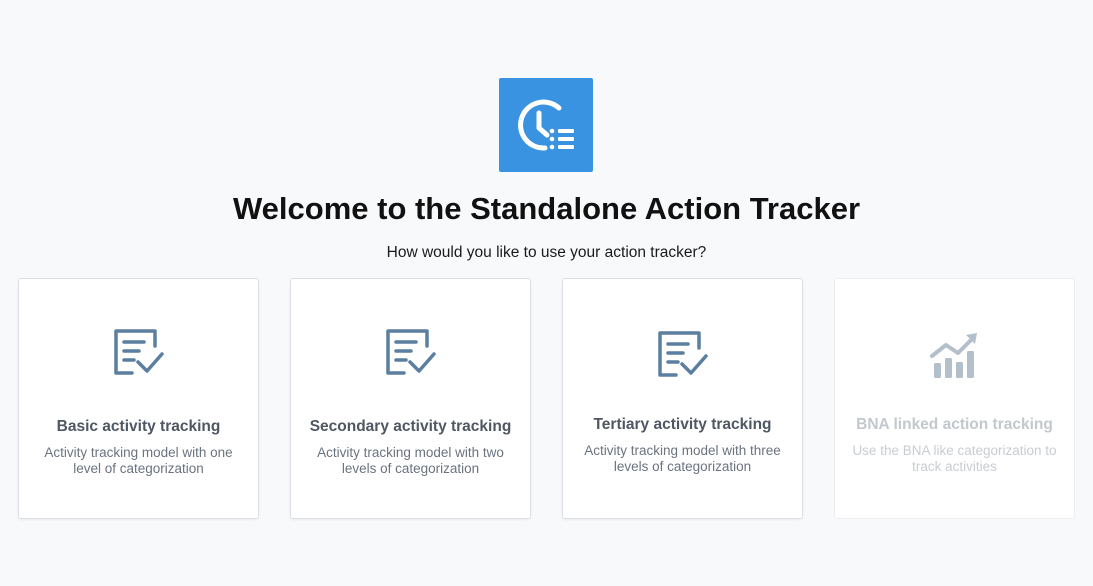 The height and width of the screenshot is (586, 1093). I want to click on option-title: Secondary activity tracking, so click(410, 426).